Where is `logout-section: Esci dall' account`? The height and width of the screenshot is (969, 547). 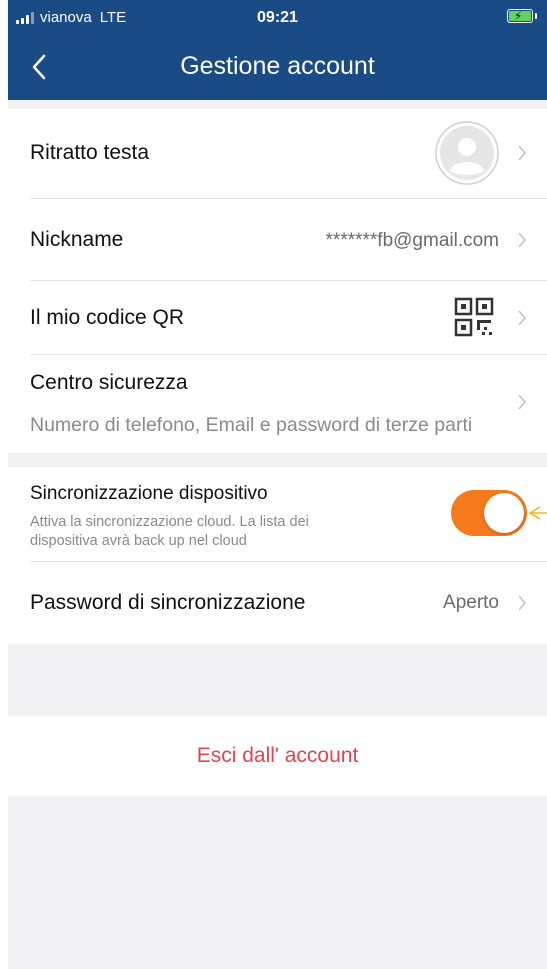 logout-section: Esci dall' account is located at coordinates (277, 756).